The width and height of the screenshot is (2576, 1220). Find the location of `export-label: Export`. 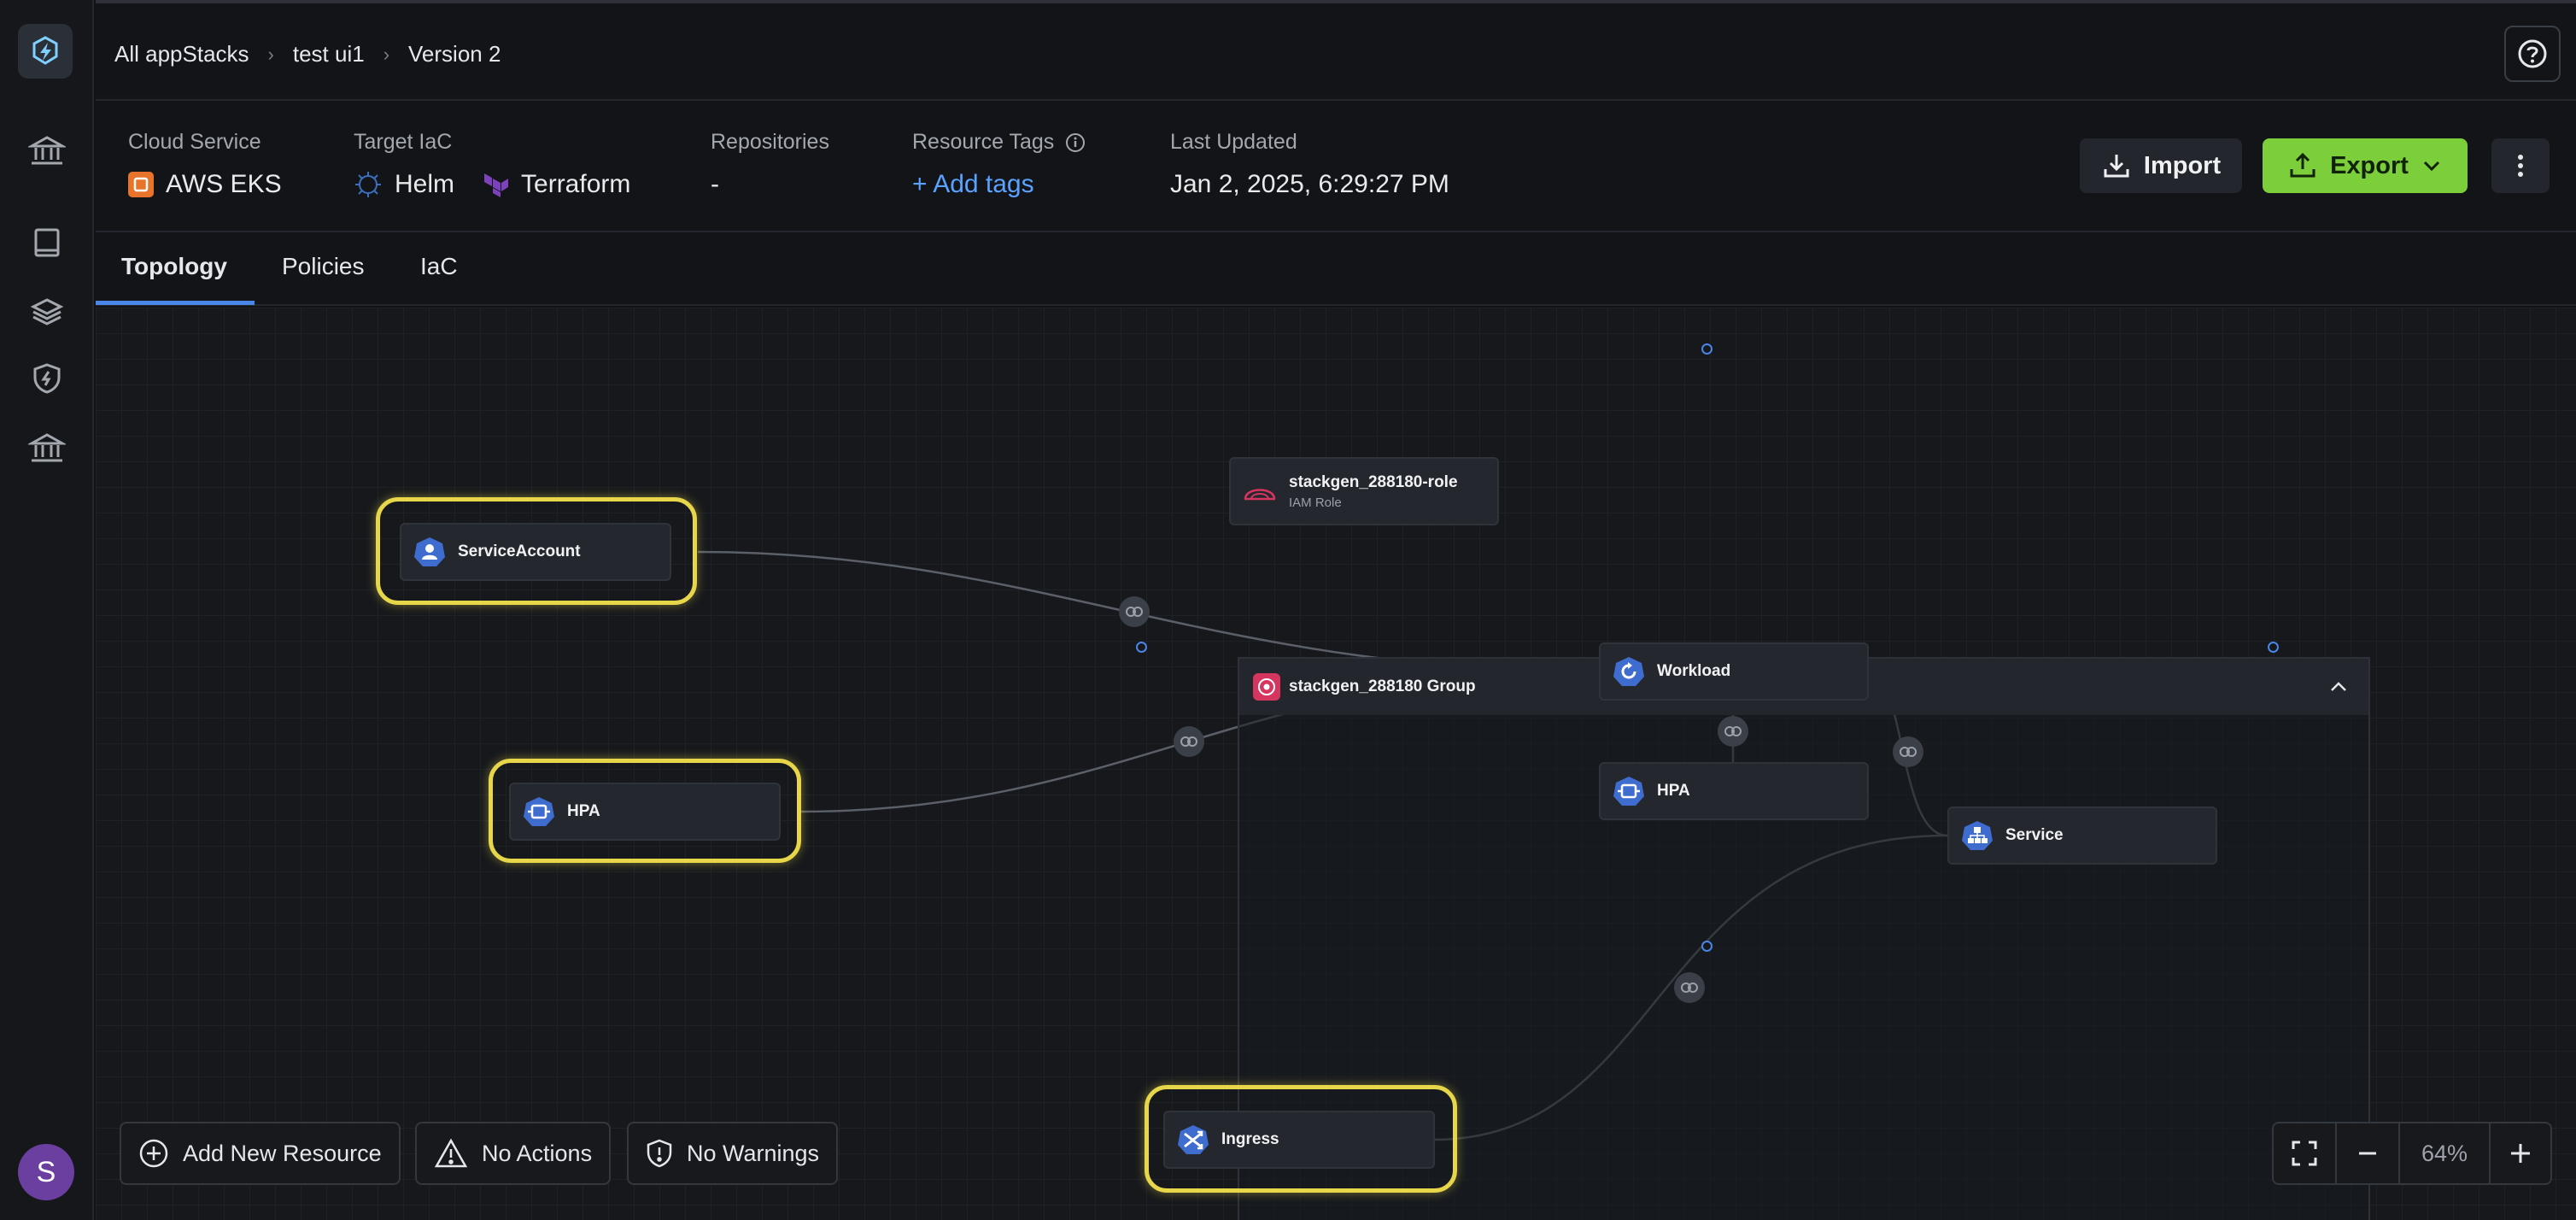

export-label: Export is located at coordinates (2369, 165).